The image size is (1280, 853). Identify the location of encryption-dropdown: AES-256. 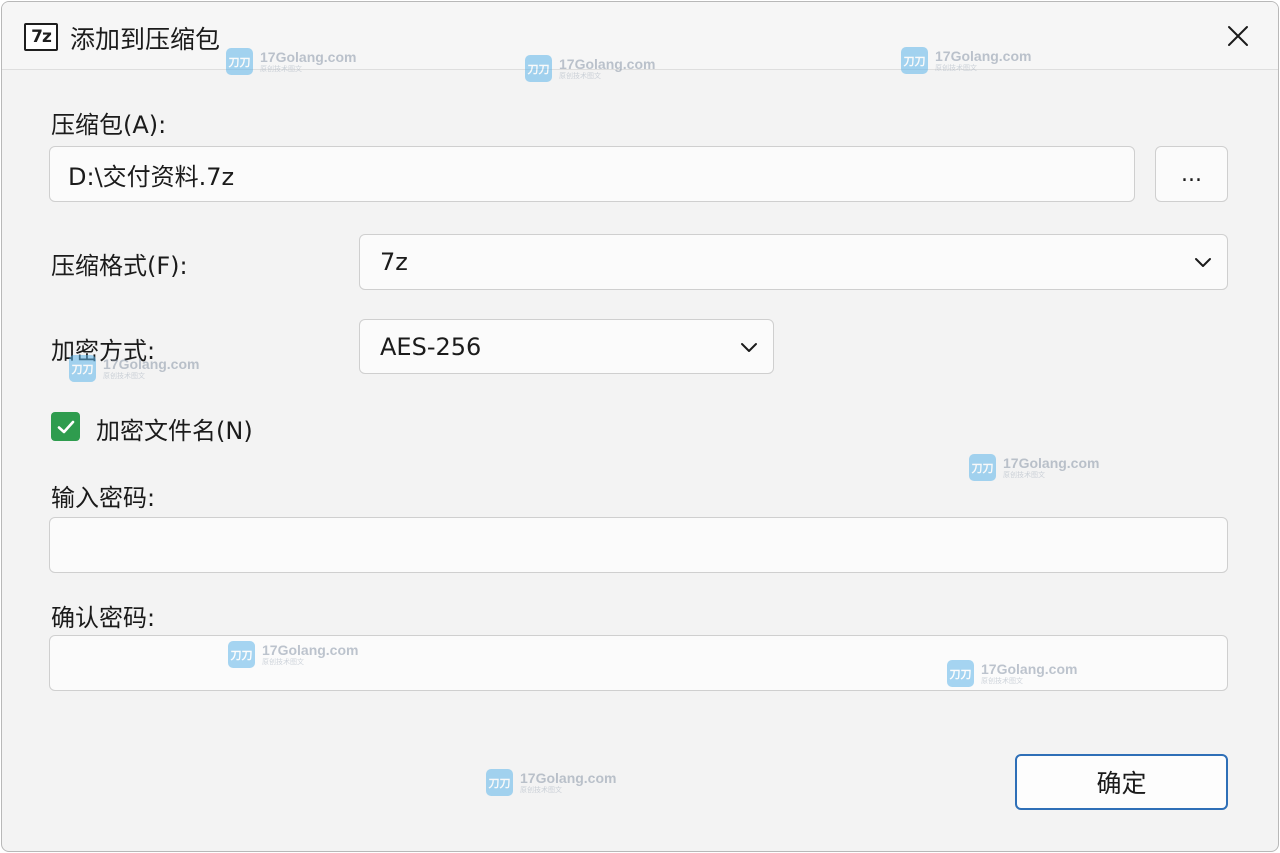
(566, 346).